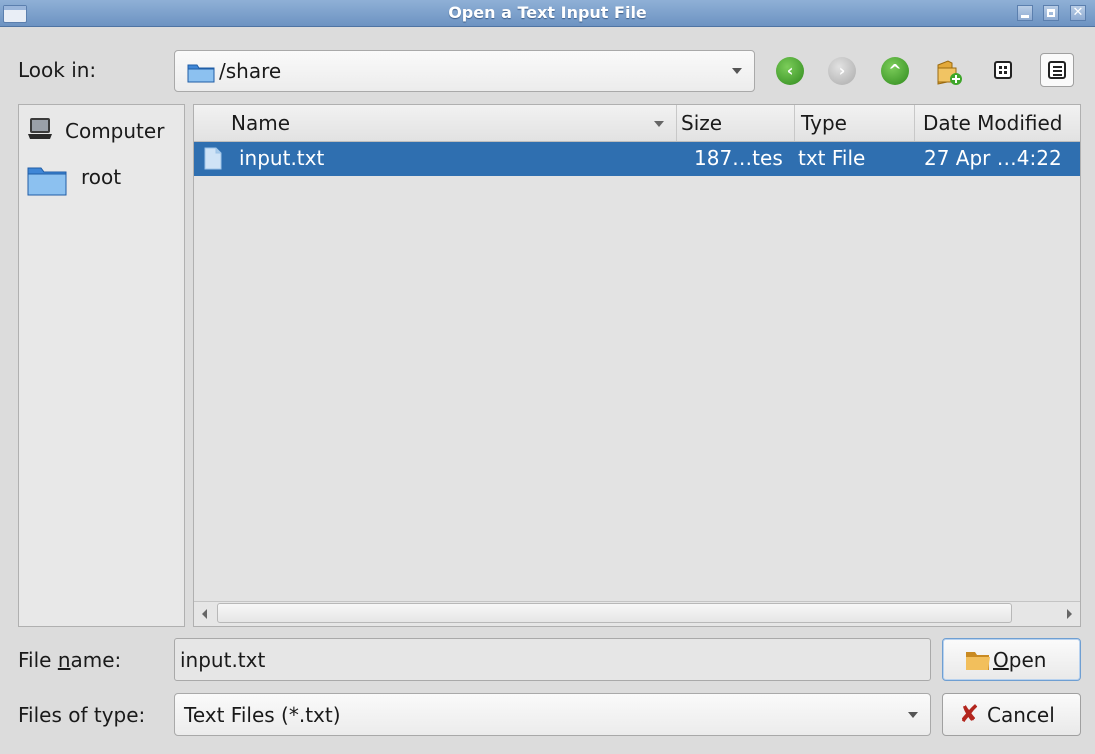 This screenshot has height=754, width=1095. What do you see at coordinates (1069, 613) in the screenshot?
I see `scroll-right-icon` at bounding box center [1069, 613].